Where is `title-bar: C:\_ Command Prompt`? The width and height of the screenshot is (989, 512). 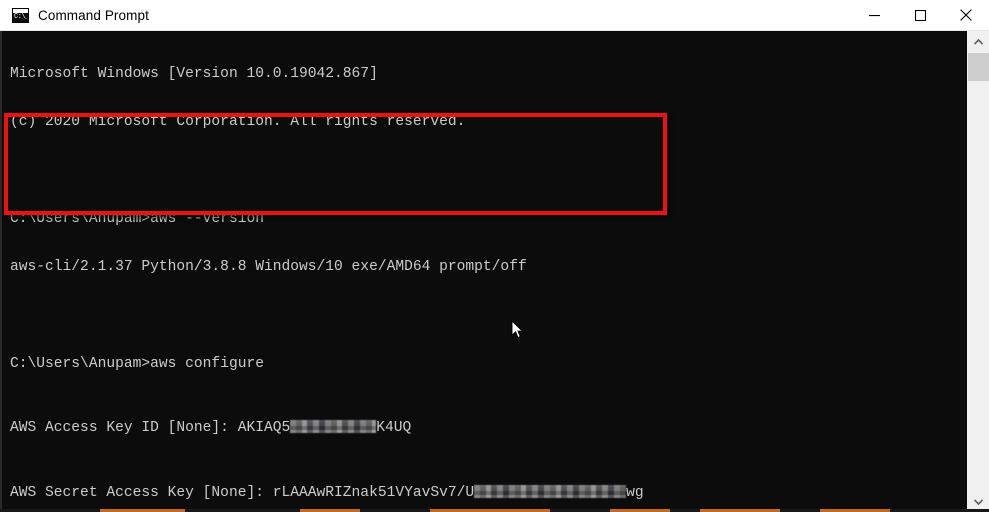 title-bar: C:\_ Command Prompt is located at coordinates (494, 15).